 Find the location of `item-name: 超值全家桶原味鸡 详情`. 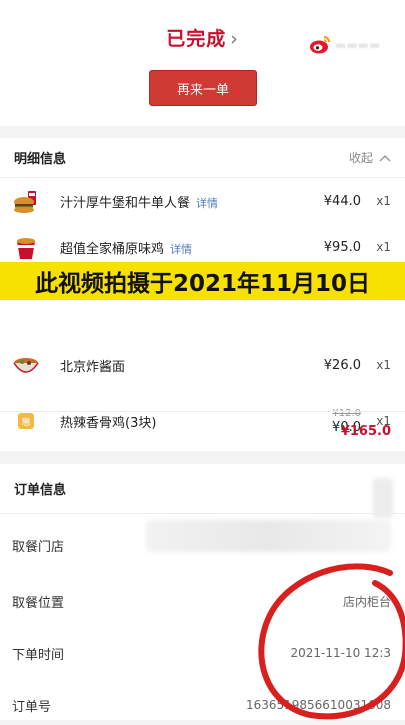

item-name: 超值全家桶原味鸡 详情 is located at coordinates (126, 249).